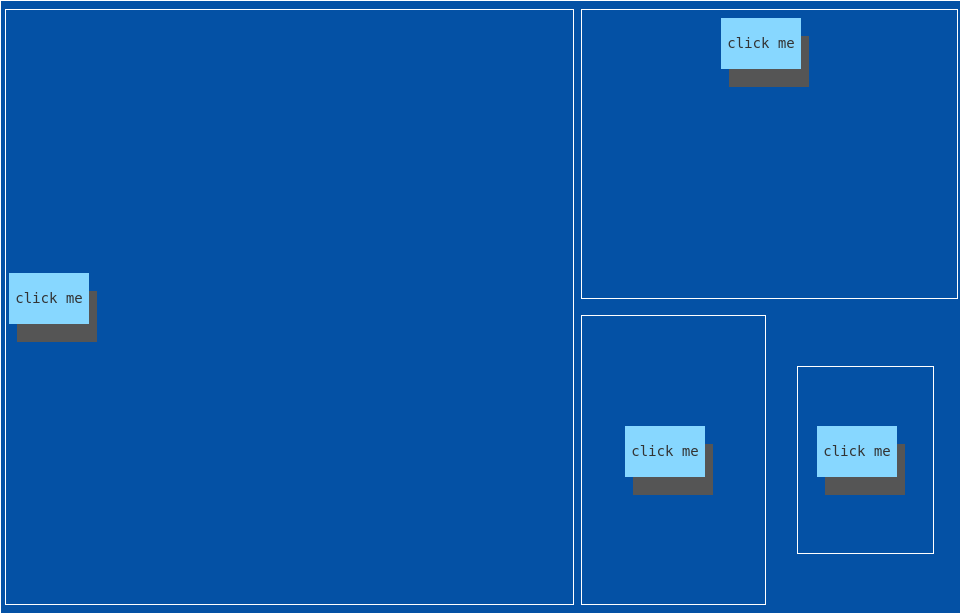 This screenshot has width=961, height=614. I want to click on top-right-panel-button-group: click me, so click(765, 52).